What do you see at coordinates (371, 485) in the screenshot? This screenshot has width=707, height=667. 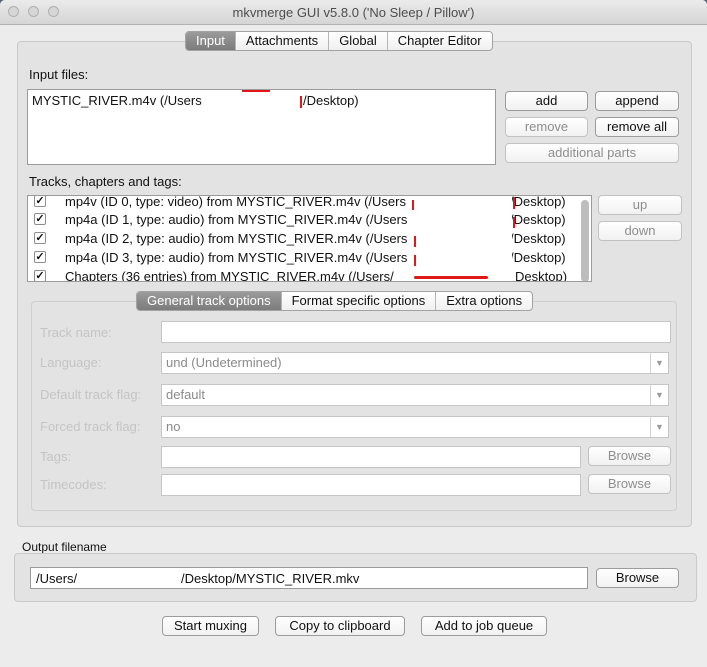 I see `timecodes-field` at bounding box center [371, 485].